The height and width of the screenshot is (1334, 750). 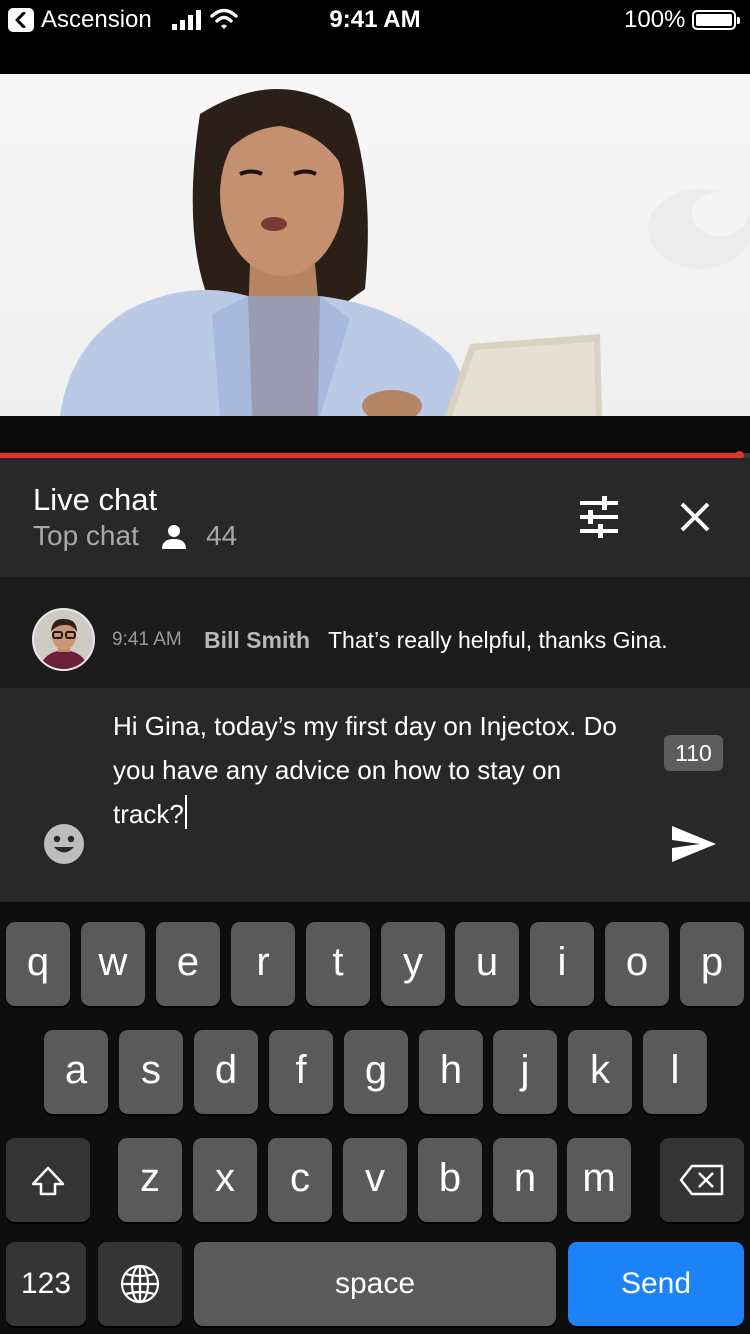 I want to click on key-e: e, so click(x=188, y=964).